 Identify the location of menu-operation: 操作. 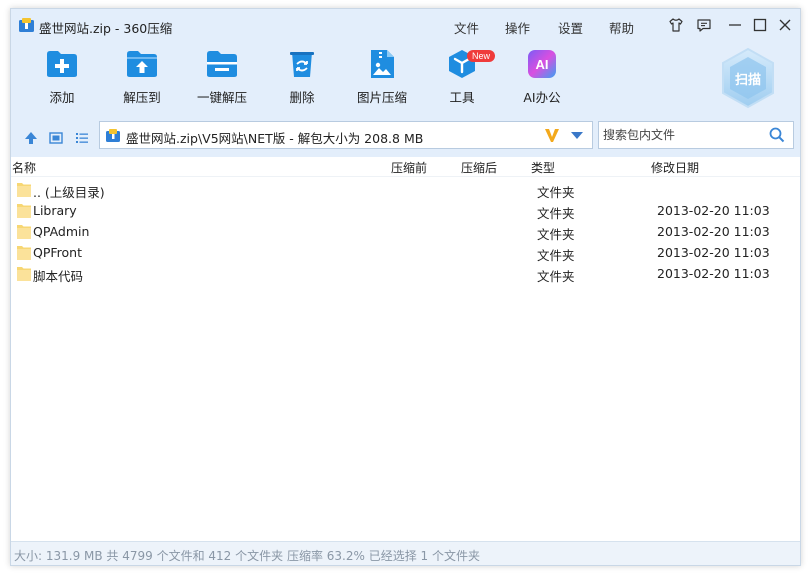
(517, 27).